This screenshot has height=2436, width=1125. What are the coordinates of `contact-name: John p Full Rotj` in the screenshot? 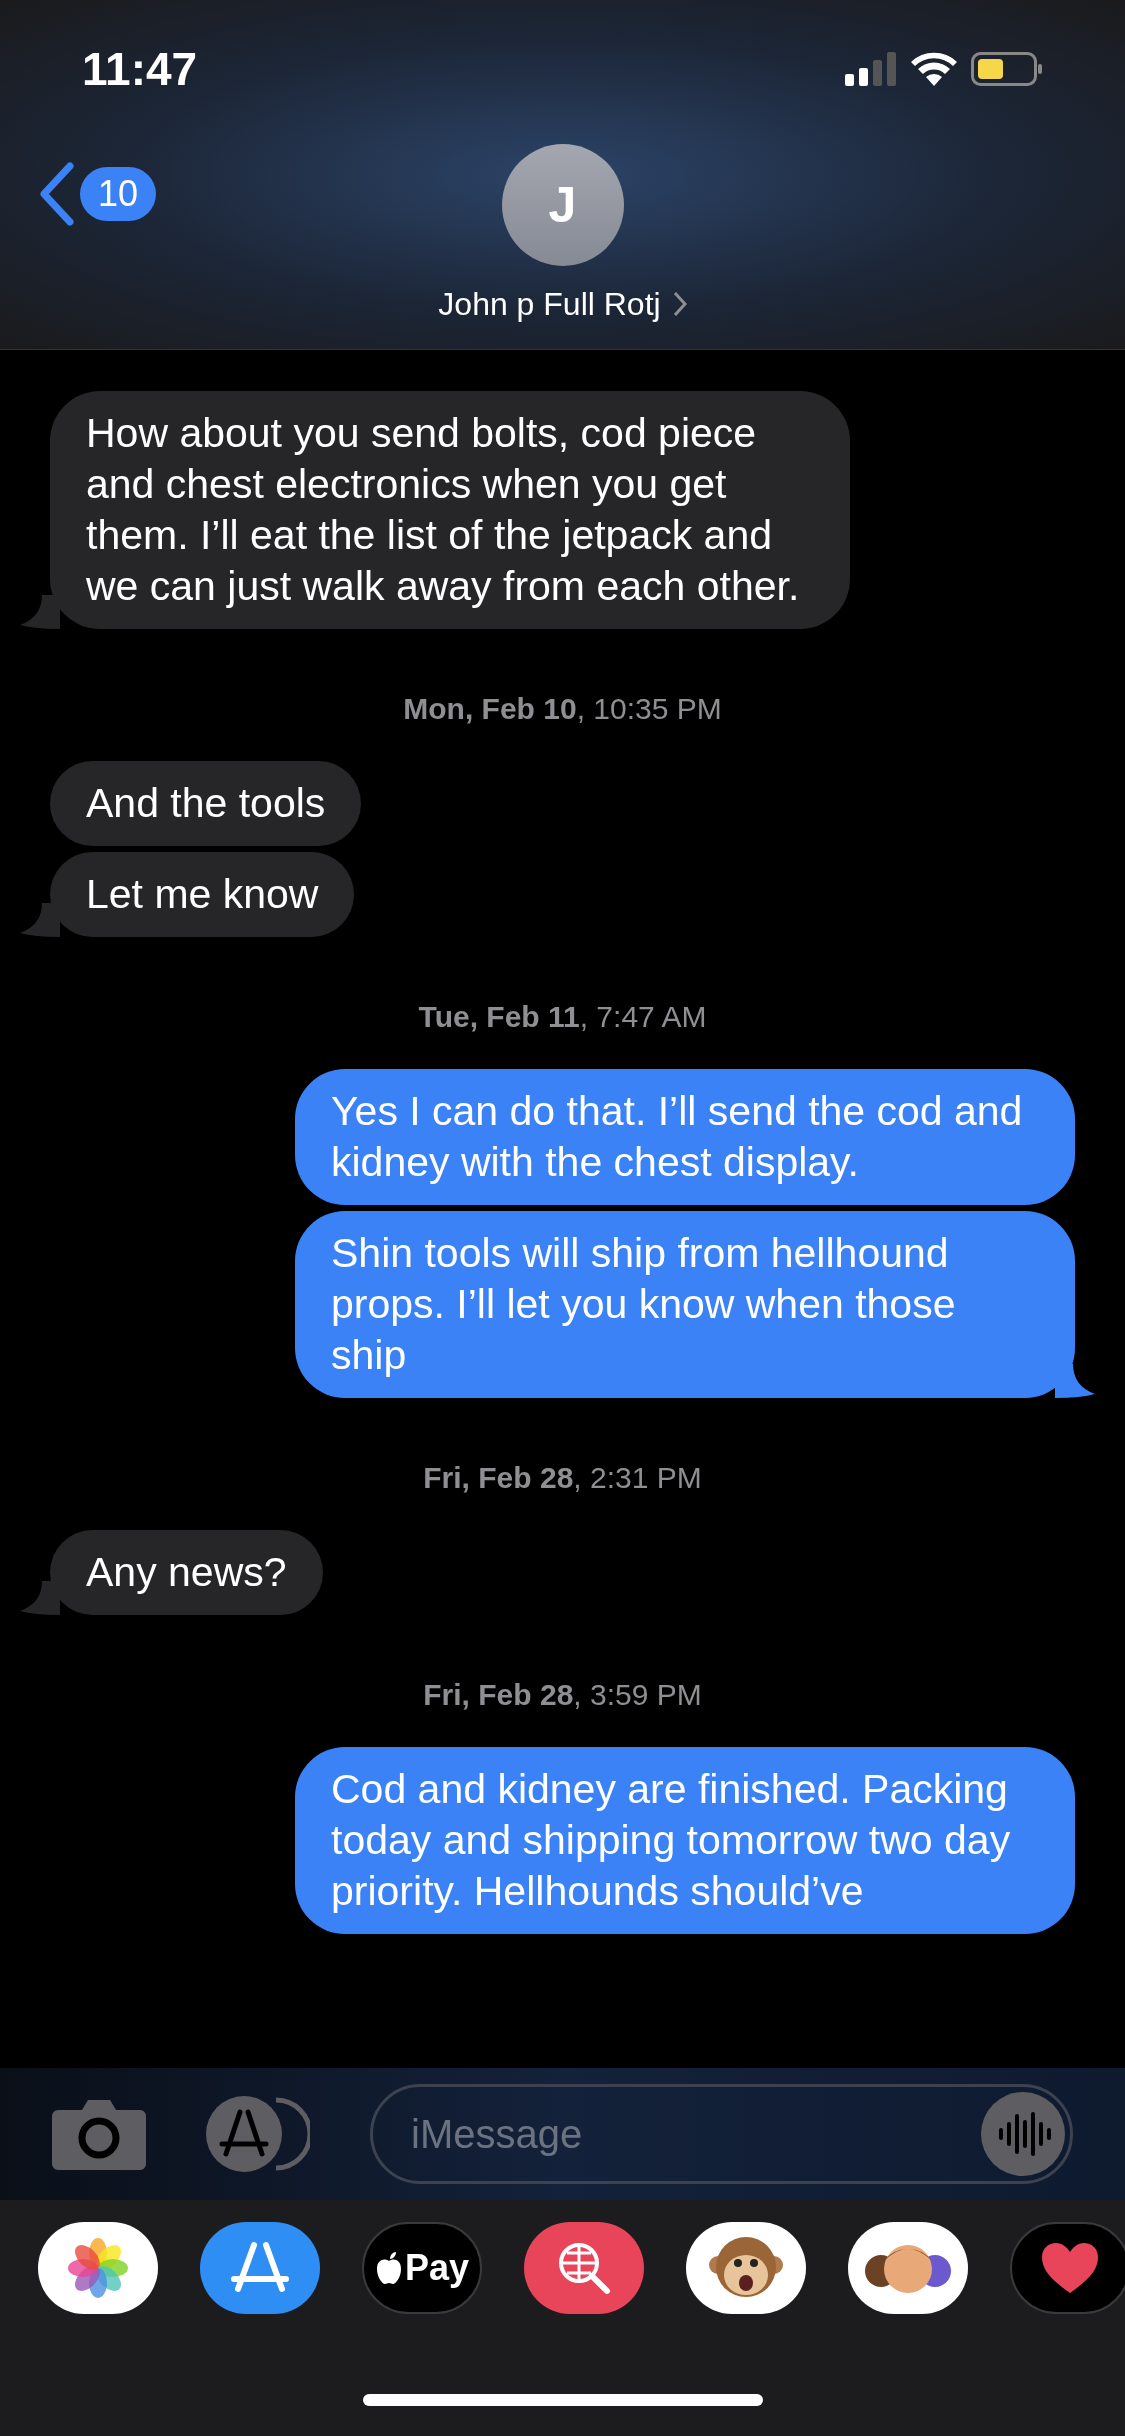 It's located at (549, 304).